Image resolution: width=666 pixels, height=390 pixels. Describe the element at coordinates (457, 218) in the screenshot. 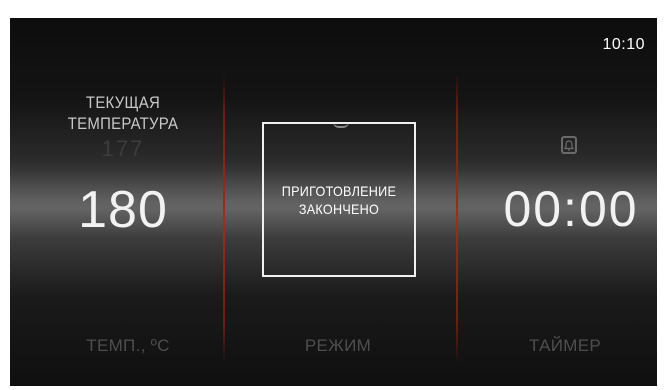

I see `column-divider-right` at that location.